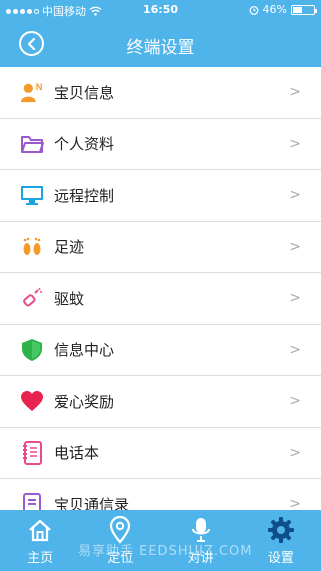 The width and height of the screenshot is (321, 571). I want to click on contacts-icon, so click(32, 501).